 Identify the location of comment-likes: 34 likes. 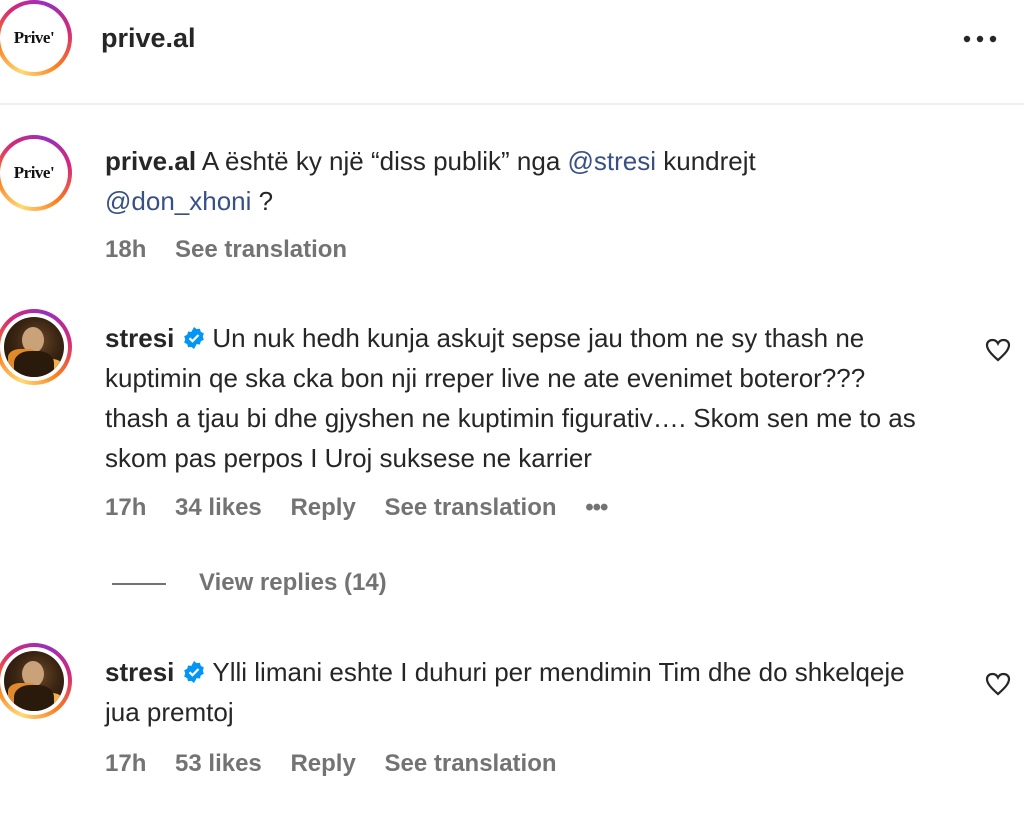
(218, 507).